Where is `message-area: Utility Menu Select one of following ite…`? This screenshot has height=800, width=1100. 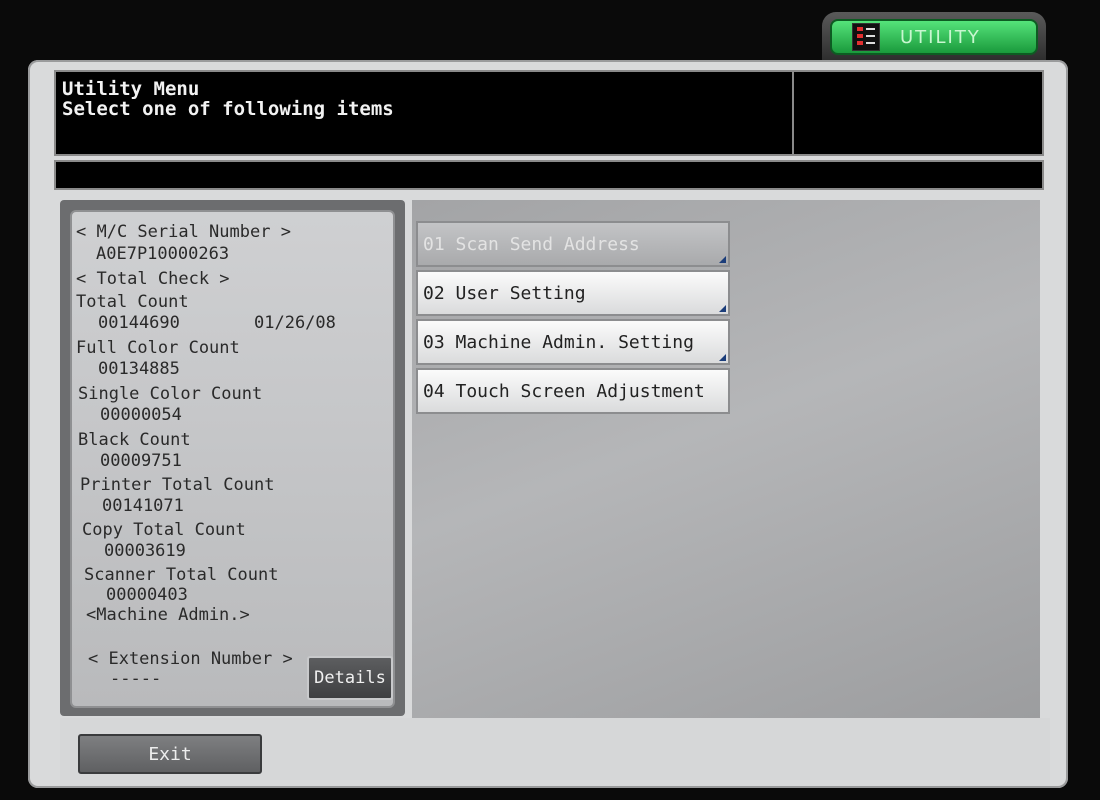
message-area: Utility Menu Select one of following ite… is located at coordinates (549, 113).